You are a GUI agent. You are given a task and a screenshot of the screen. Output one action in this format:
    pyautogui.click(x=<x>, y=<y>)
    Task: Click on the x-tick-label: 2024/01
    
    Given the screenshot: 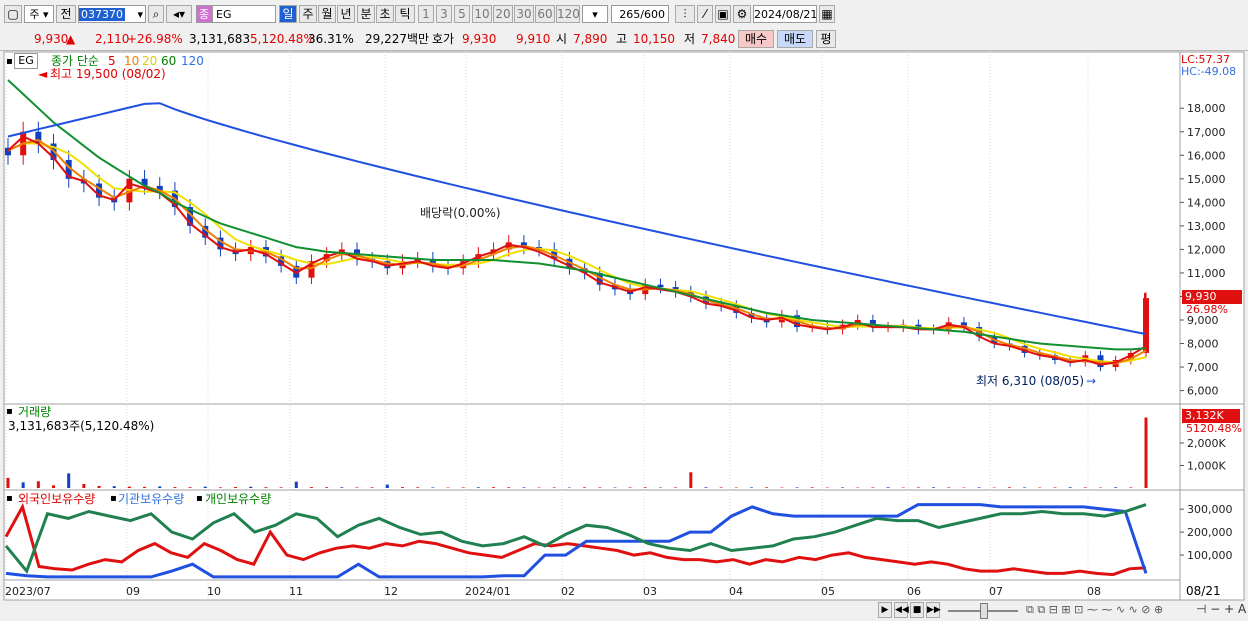 What is the action you would take?
    pyautogui.click(x=488, y=591)
    